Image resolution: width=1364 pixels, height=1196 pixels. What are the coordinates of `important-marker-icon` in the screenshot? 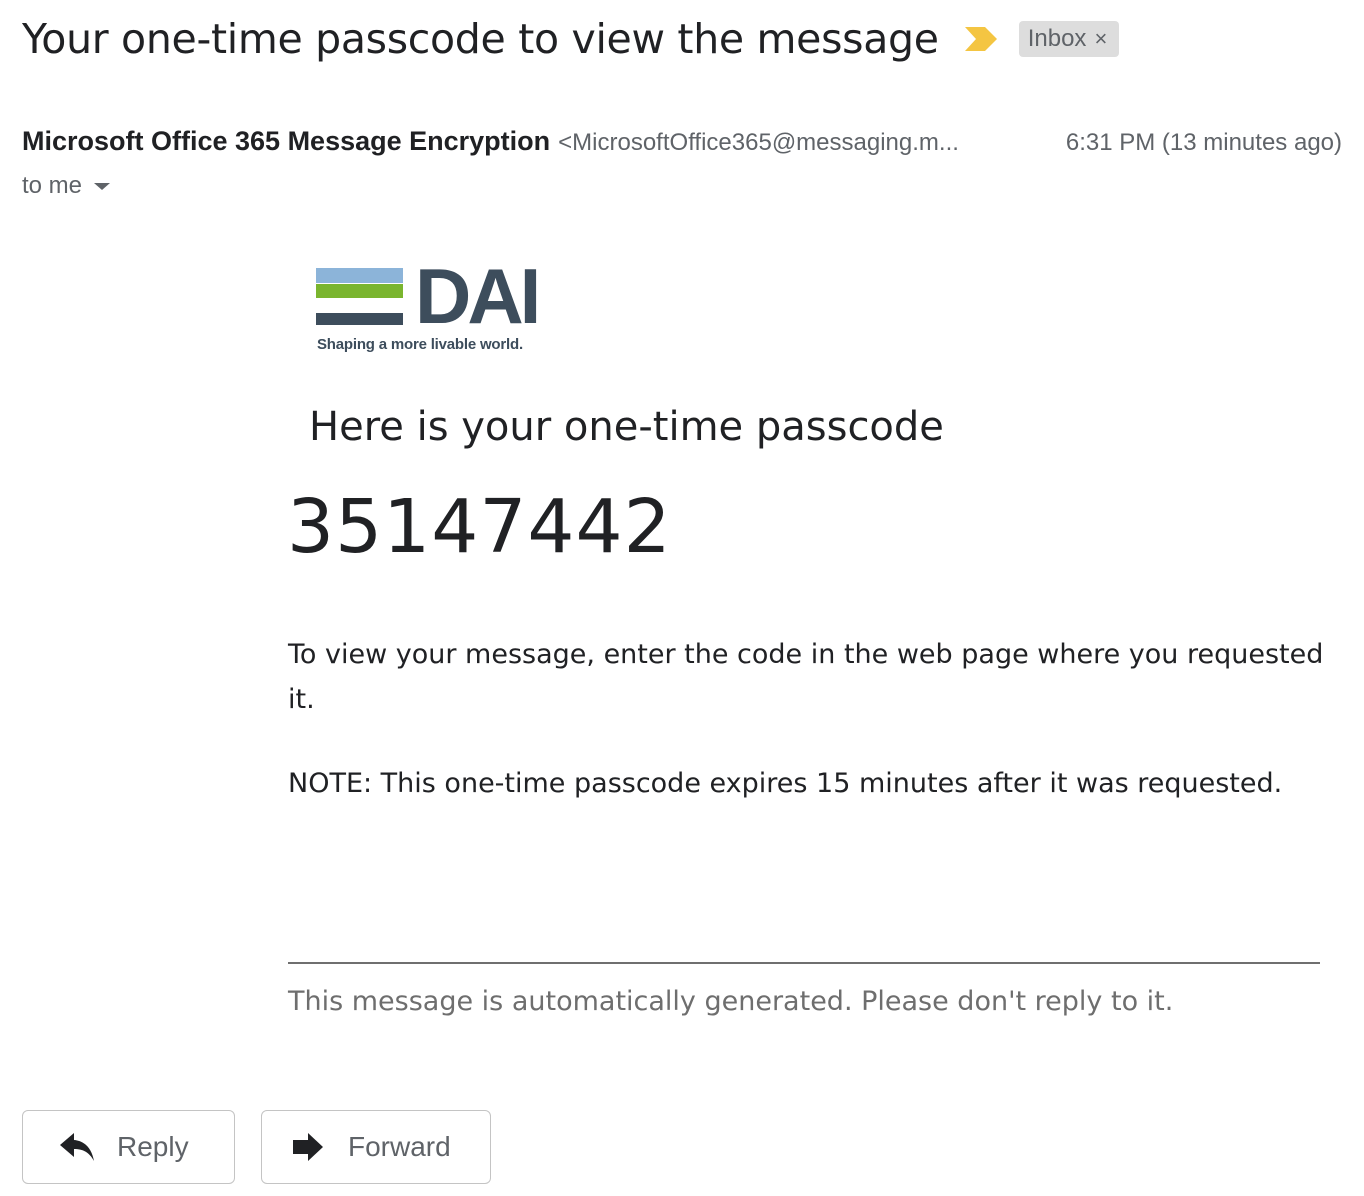 It's located at (981, 39).